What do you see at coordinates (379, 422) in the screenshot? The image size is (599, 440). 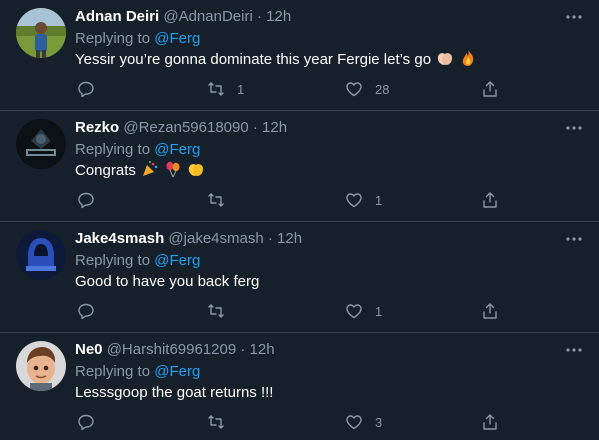 I see `like-count: 3` at bounding box center [379, 422].